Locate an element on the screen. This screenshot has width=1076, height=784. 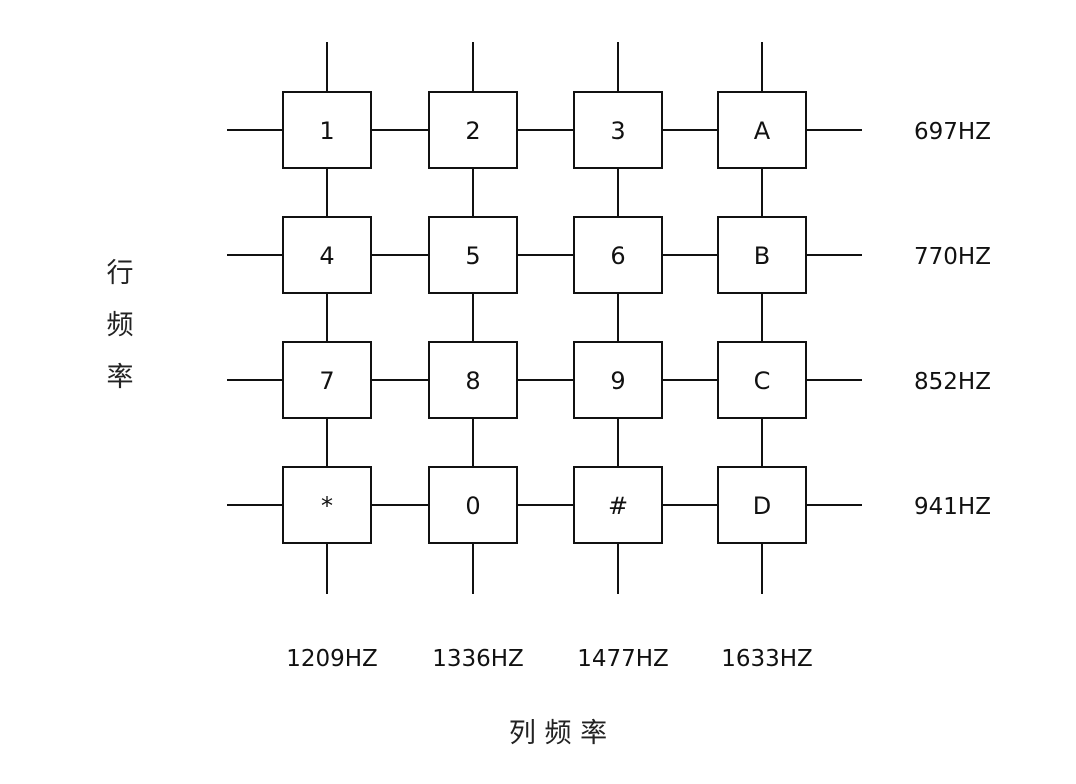
key-label: 3 is located at coordinates (617, 131).